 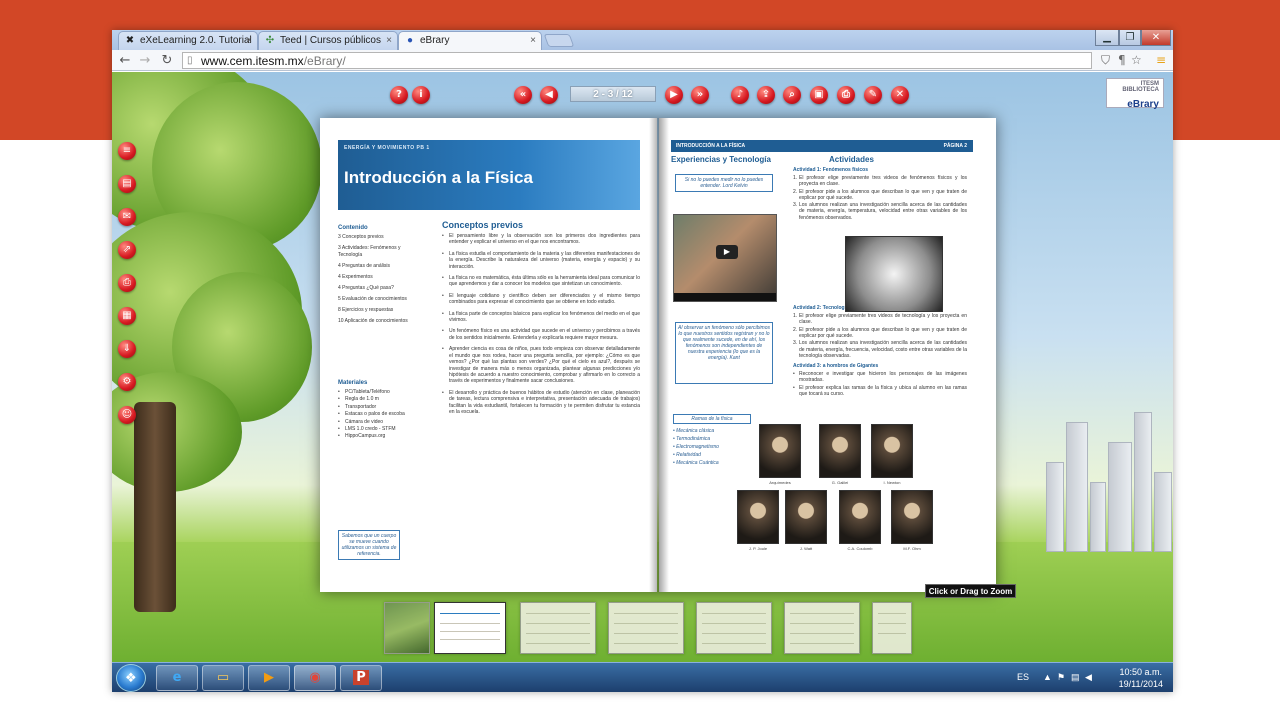 What do you see at coordinates (1136, 60) in the screenshot?
I see `star-icon: ☆` at bounding box center [1136, 60].